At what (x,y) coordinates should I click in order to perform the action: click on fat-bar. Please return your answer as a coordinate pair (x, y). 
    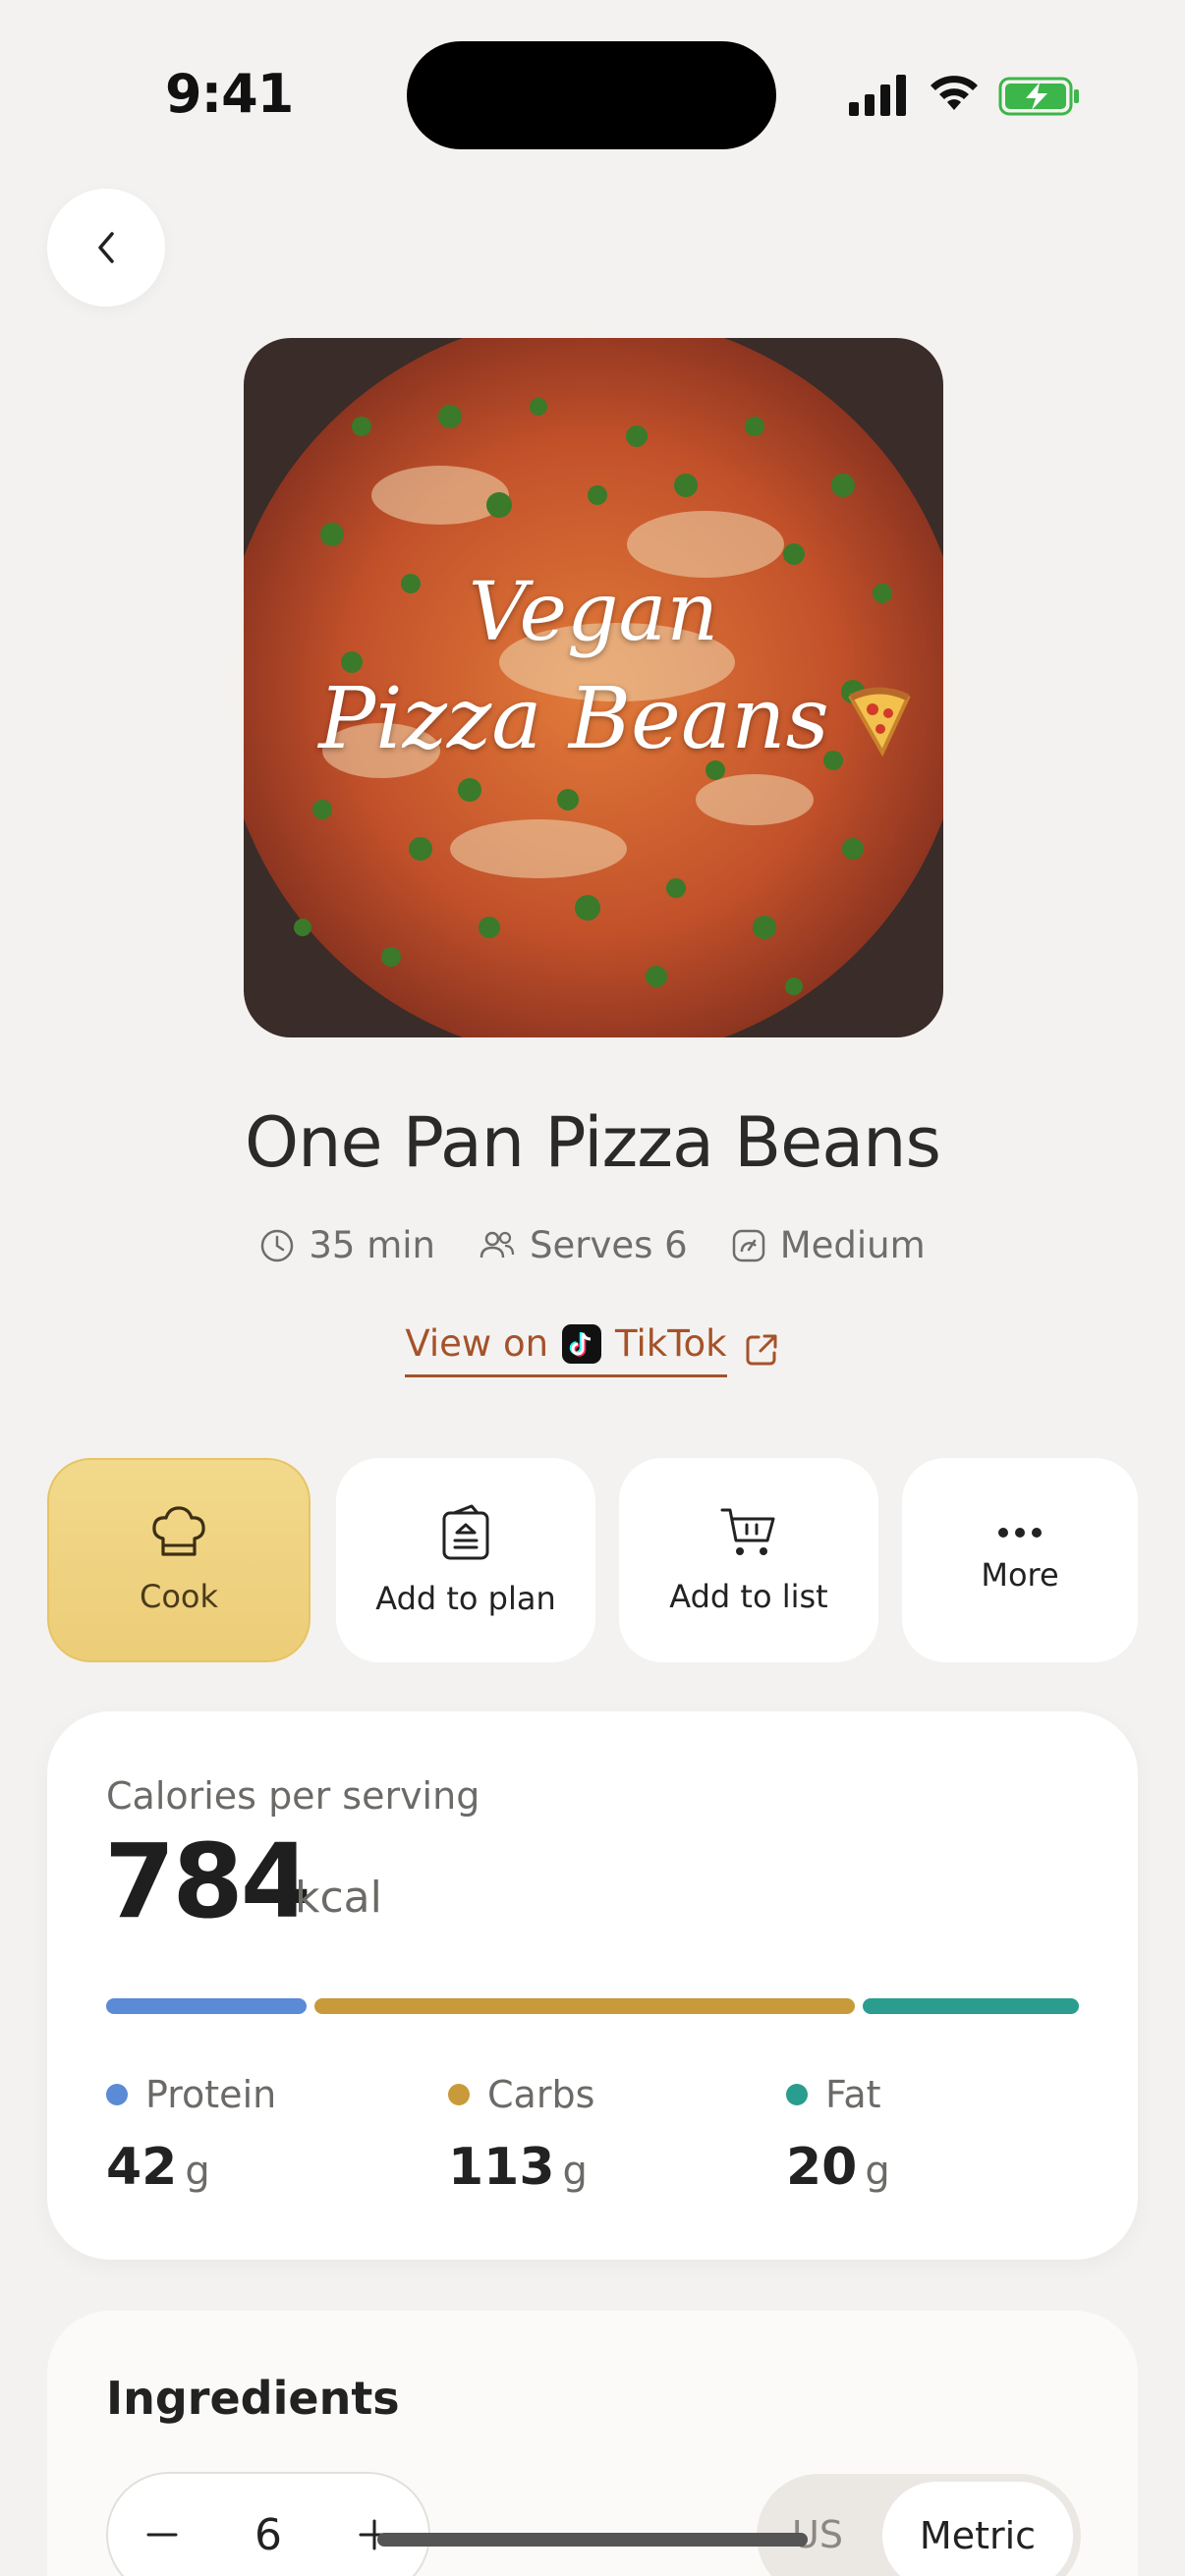
    Looking at the image, I should click on (971, 2006).